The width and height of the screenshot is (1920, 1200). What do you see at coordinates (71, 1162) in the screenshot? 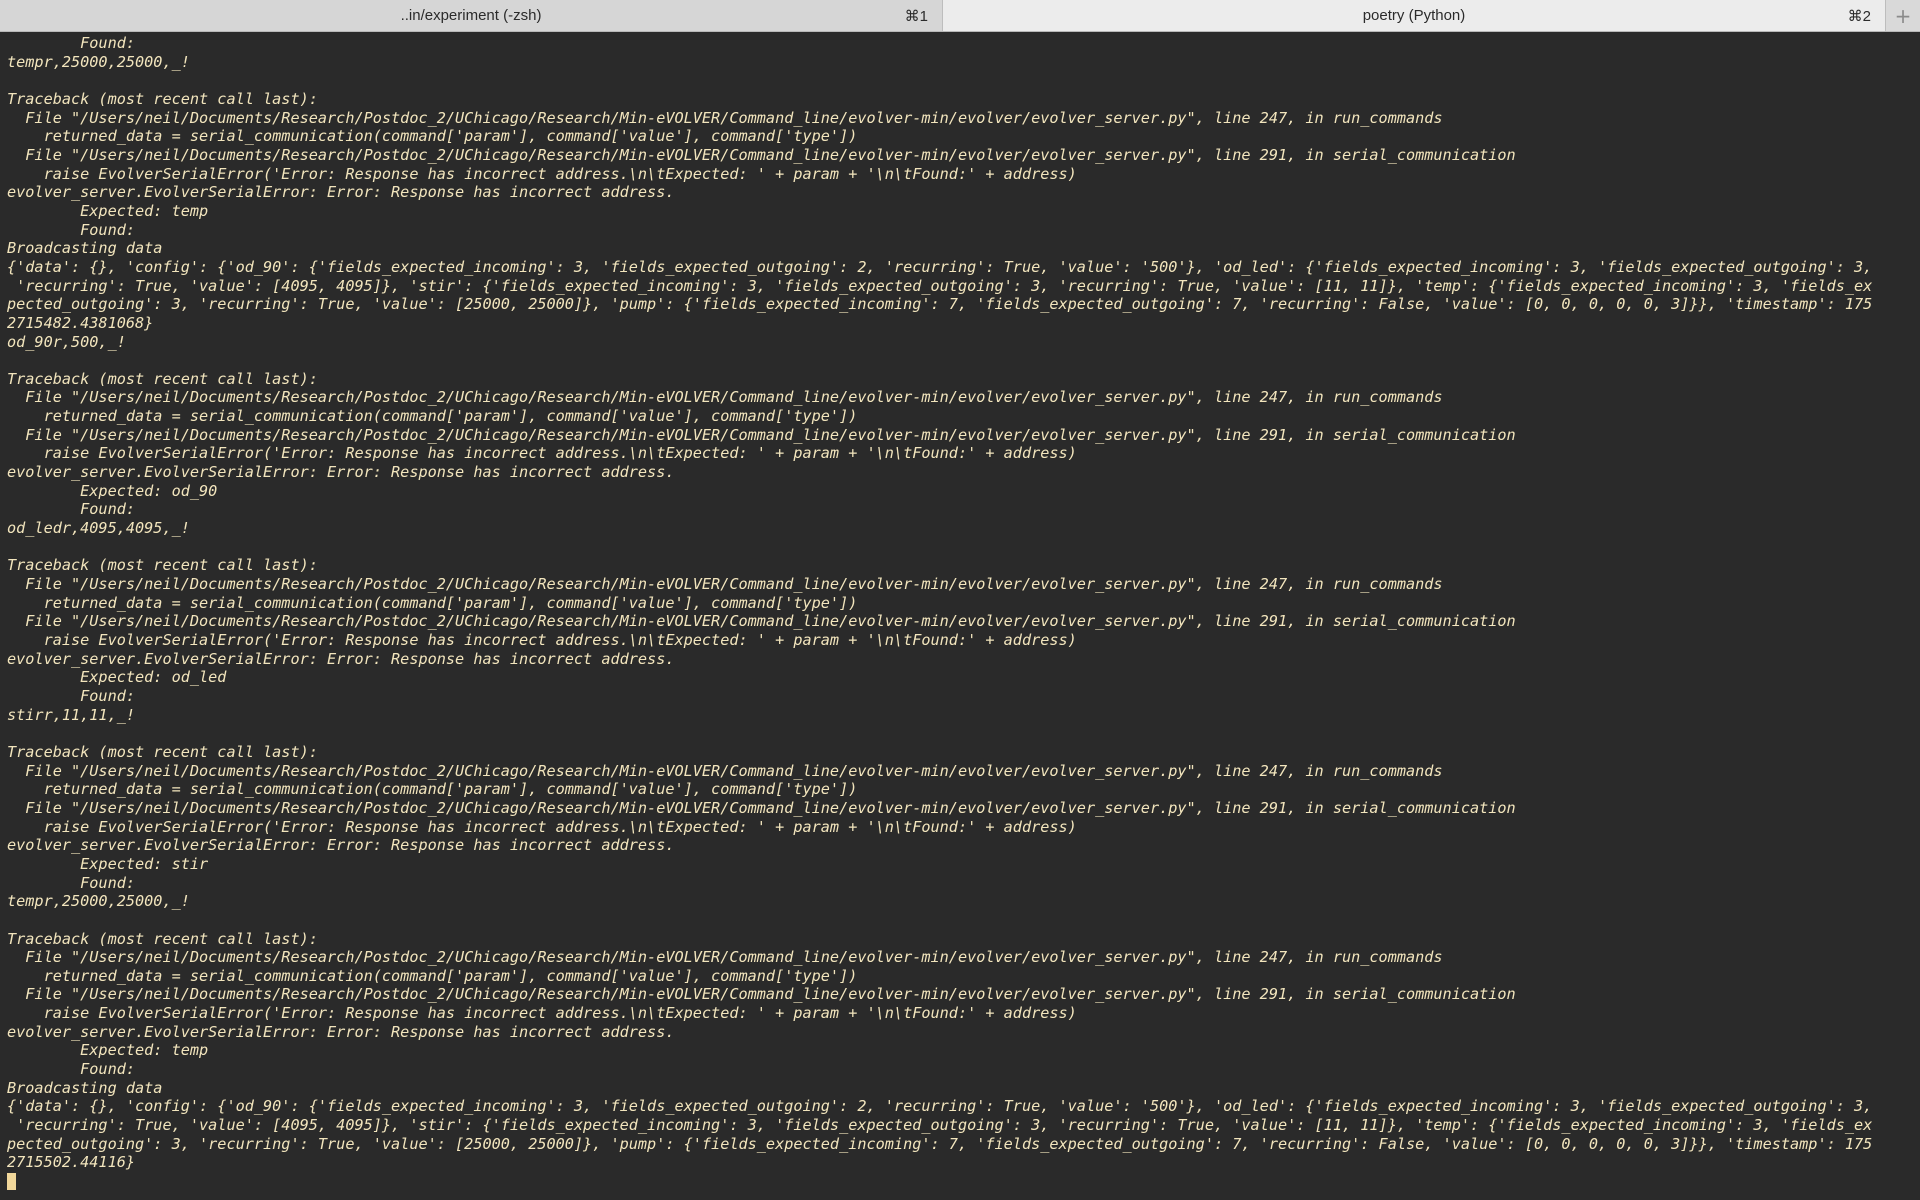
I see `terminal-line: 2715502.44116}` at bounding box center [71, 1162].